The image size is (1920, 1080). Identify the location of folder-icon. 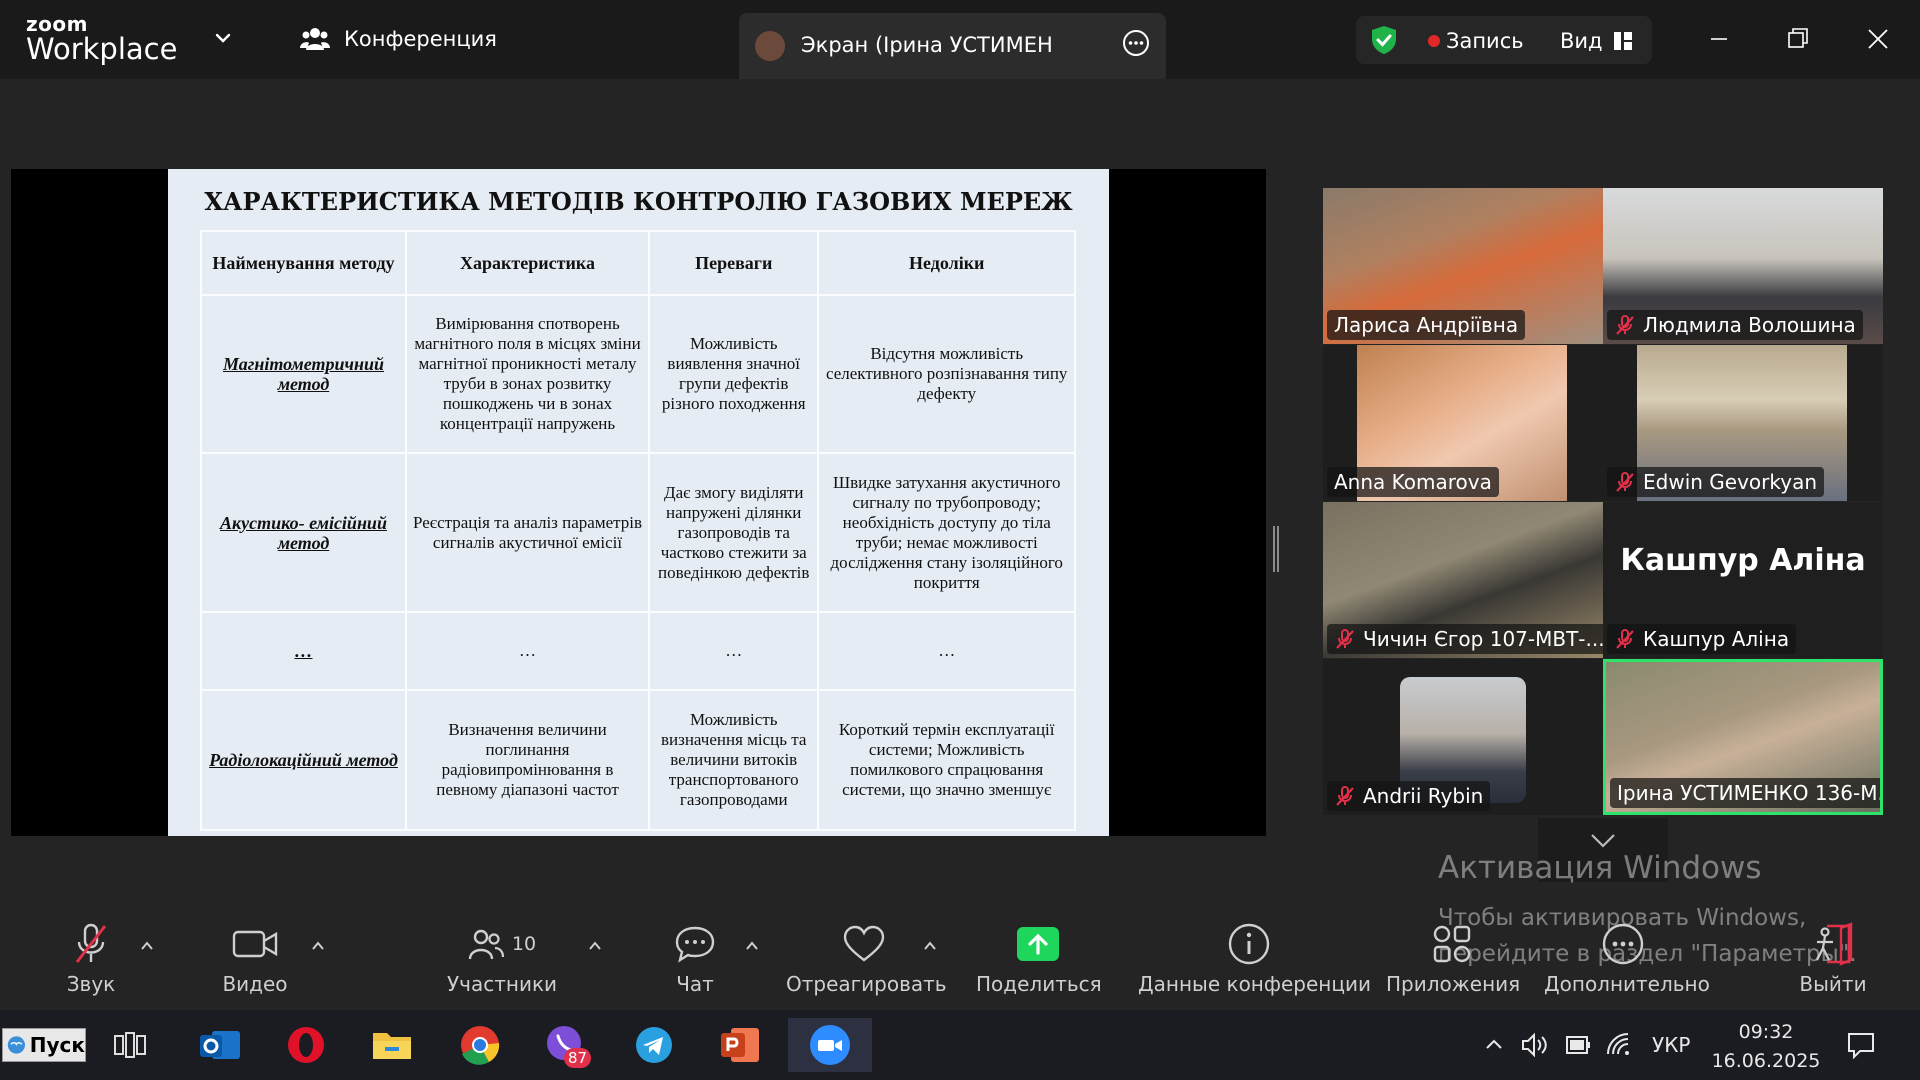
(392, 1046).